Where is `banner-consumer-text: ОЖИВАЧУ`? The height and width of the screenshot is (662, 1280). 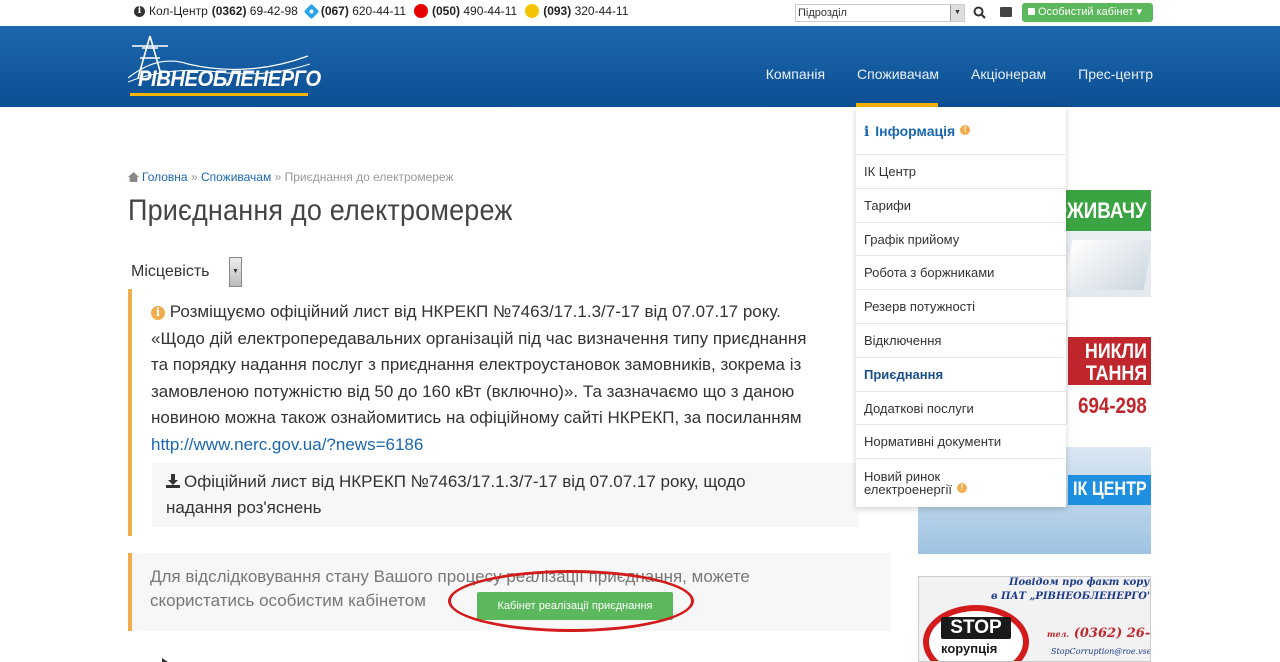
banner-consumer-text: ОЖИВАЧУ is located at coordinates (1099, 210).